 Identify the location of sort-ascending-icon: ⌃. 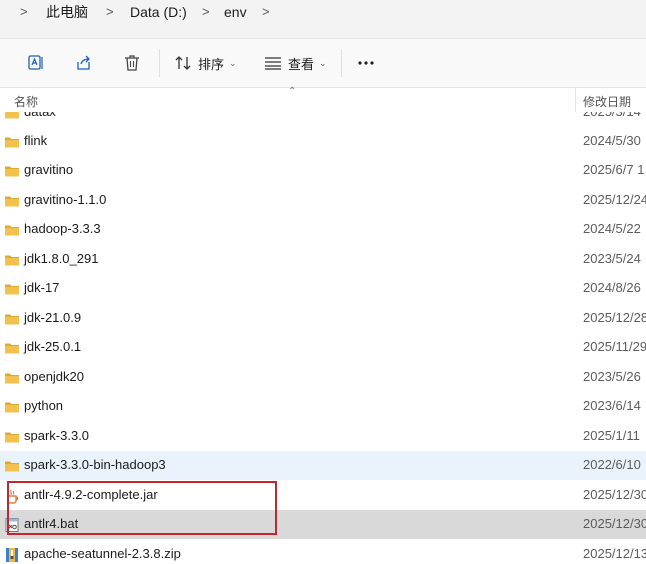
(292, 91).